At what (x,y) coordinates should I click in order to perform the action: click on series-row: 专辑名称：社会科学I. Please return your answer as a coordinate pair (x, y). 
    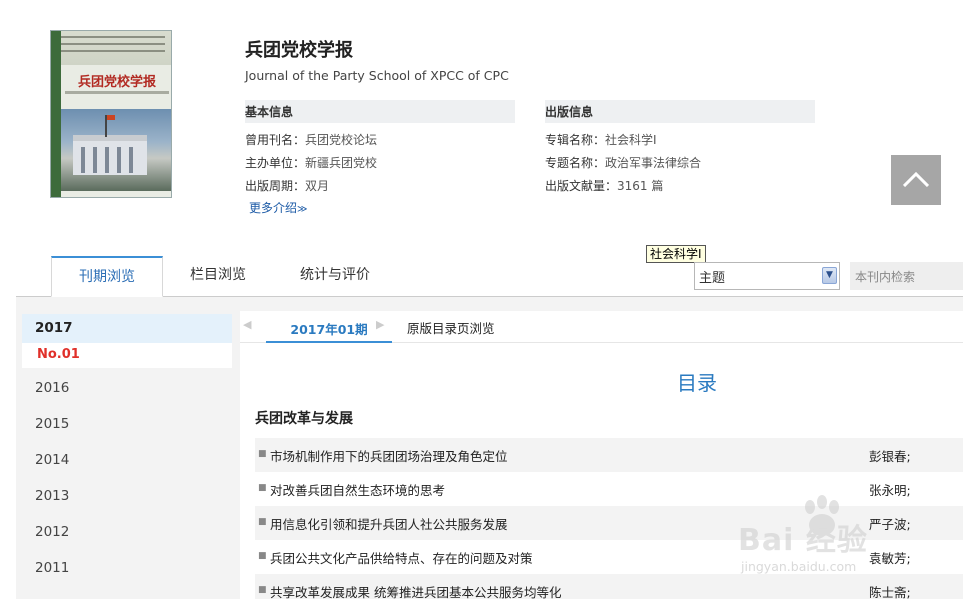
    Looking at the image, I should click on (601, 139).